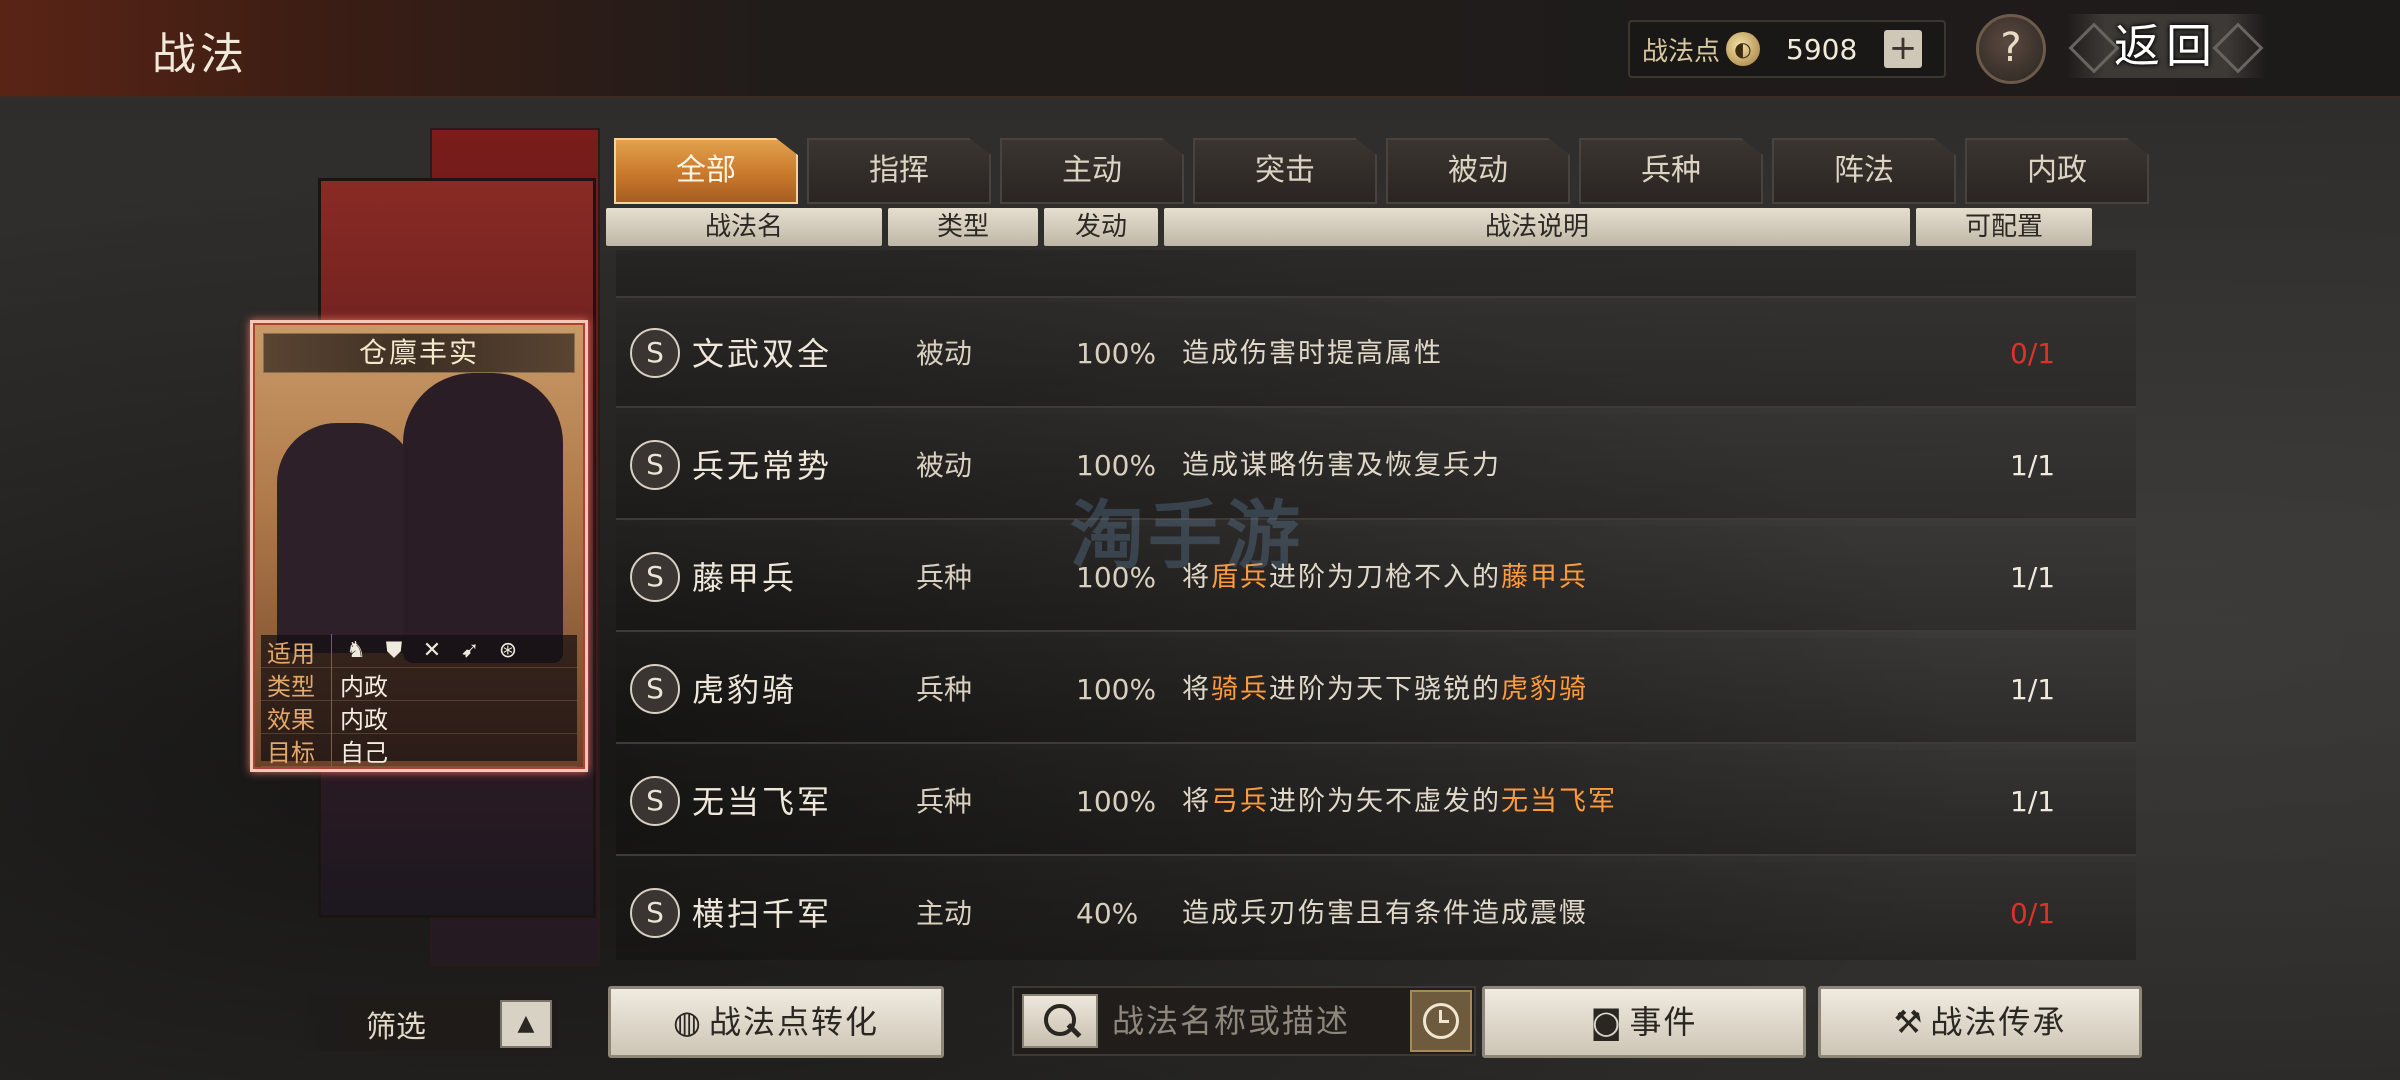 The width and height of the screenshot is (2400, 1080). What do you see at coordinates (1312, 353) in the screenshot?
I see `desc-text: 造成伤害时提高属性` at bounding box center [1312, 353].